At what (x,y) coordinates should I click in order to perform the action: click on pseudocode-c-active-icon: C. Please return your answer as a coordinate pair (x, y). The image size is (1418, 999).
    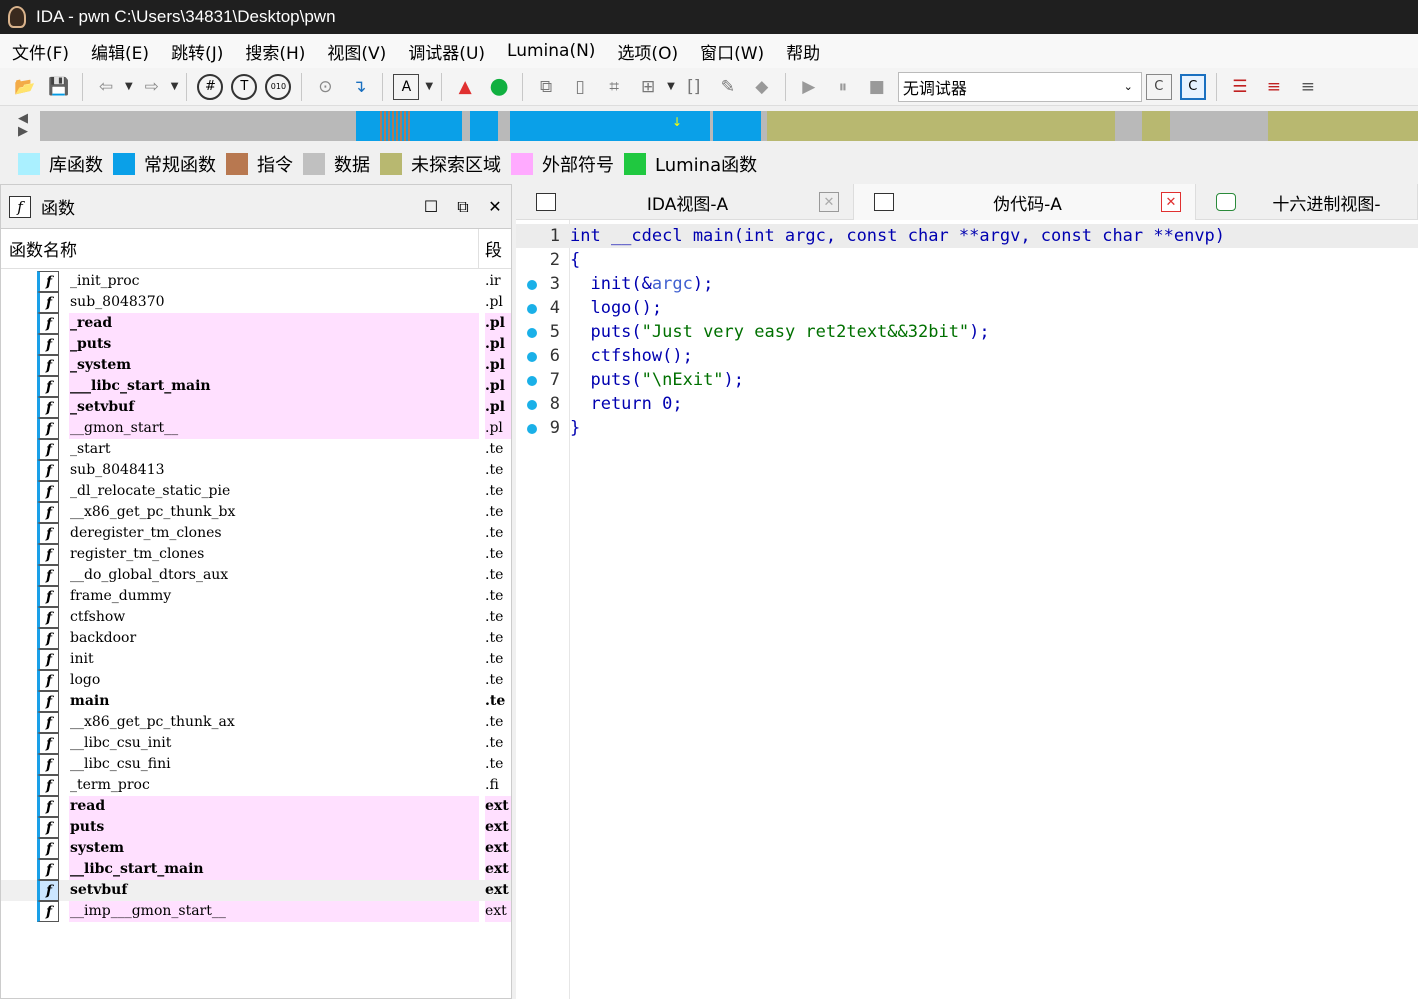
    Looking at the image, I should click on (1192, 86).